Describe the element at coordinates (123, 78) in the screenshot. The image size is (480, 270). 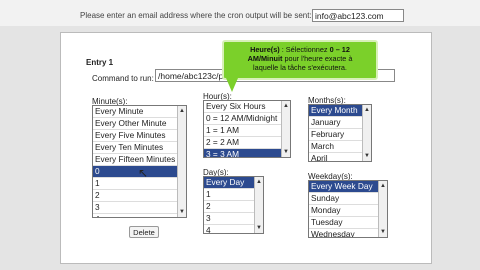
I see `command-label: Command to run:` at that location.